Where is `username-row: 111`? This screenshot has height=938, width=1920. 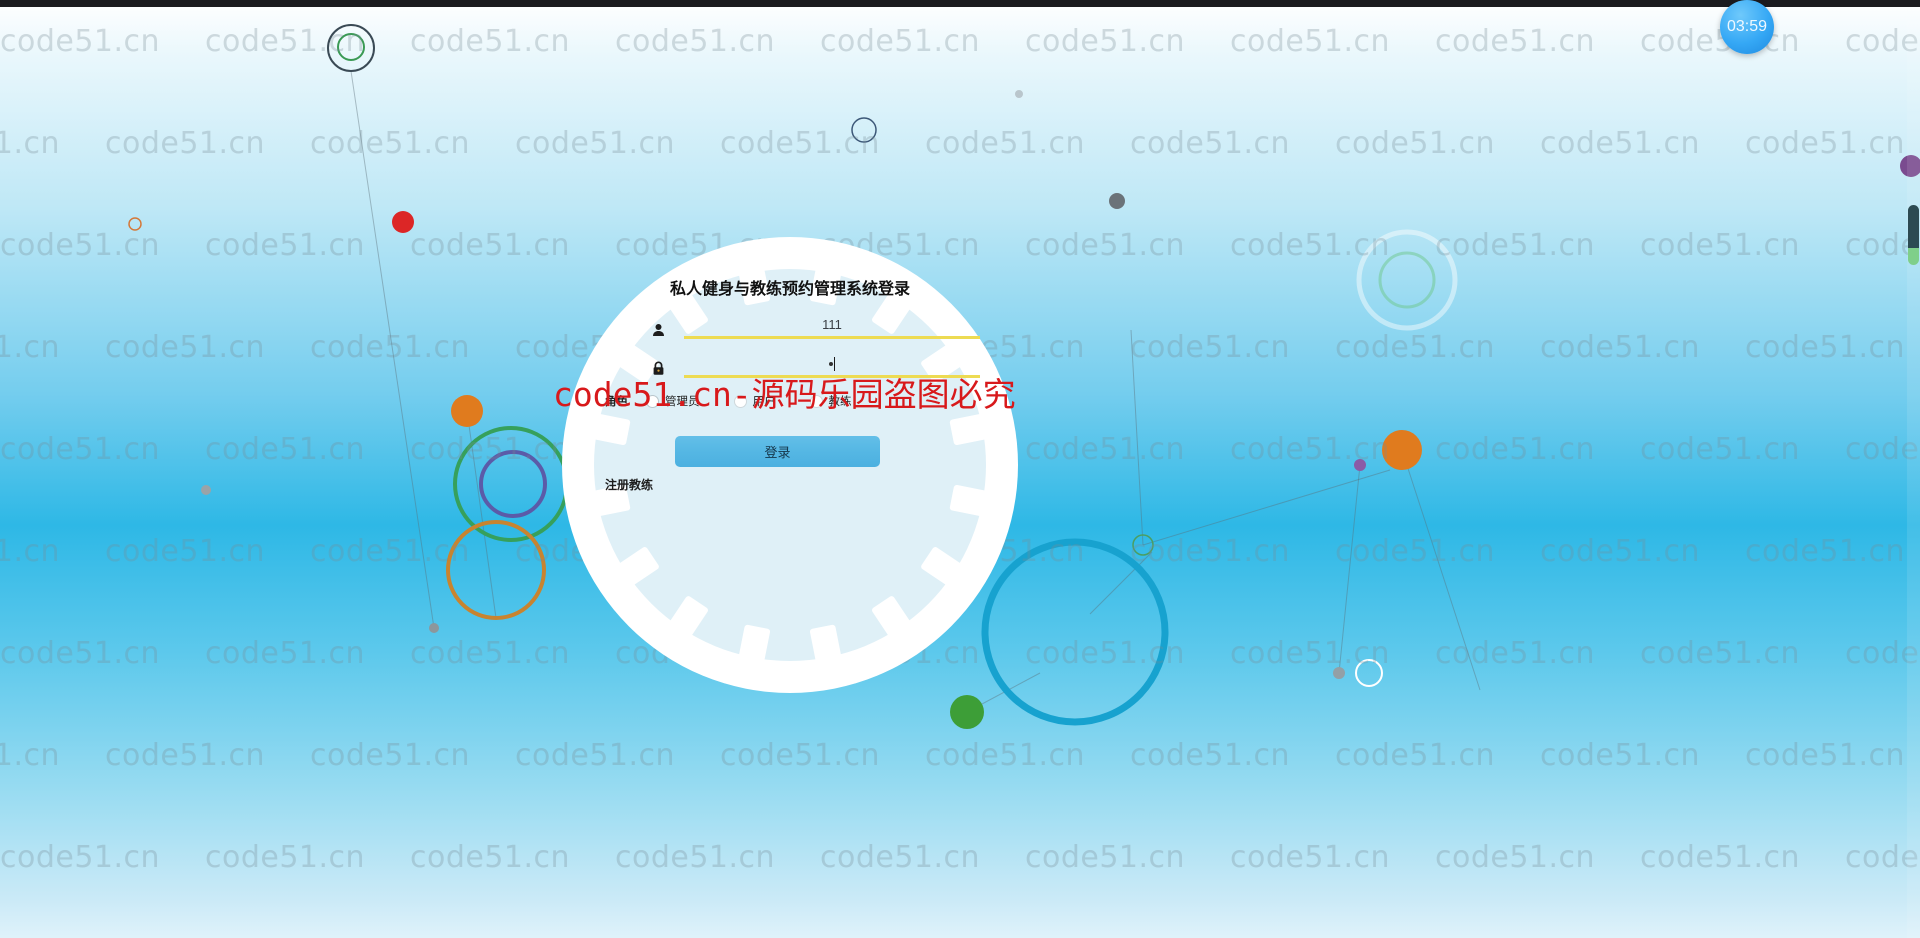
username-row: 111 is located at coordinates (815, 326).